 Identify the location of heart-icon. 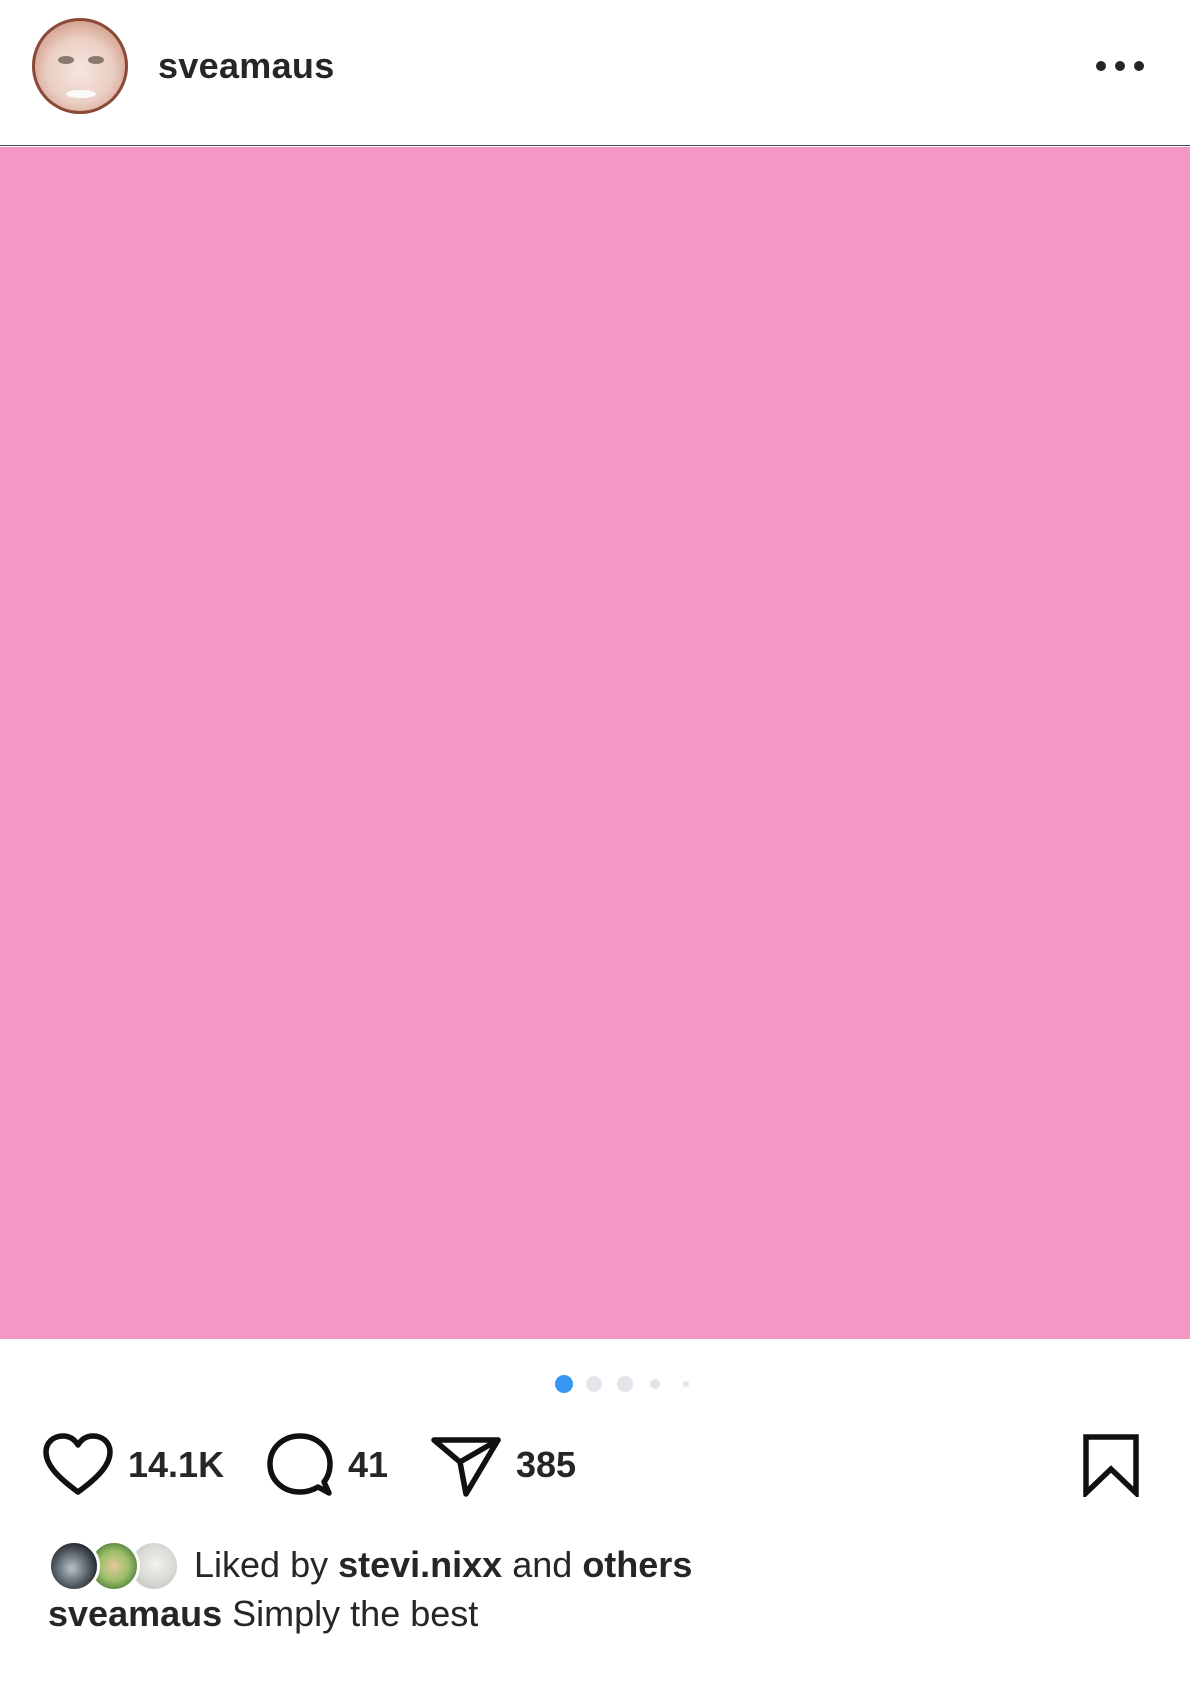
(78, 1464).